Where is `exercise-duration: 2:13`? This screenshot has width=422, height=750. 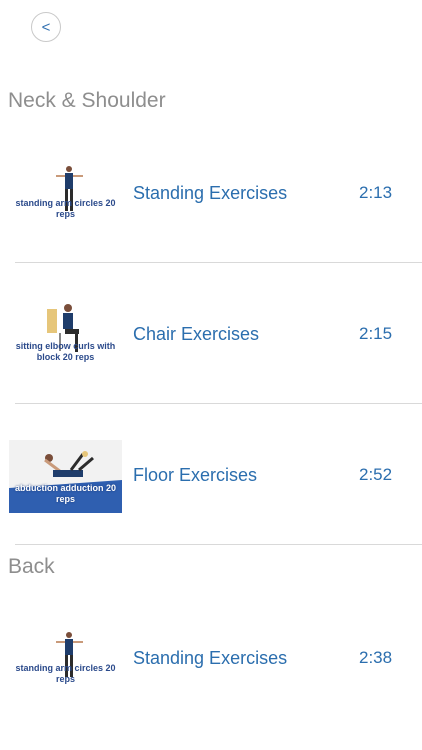
exercise-duration: 2:13 is located at coordinates (376, 192).